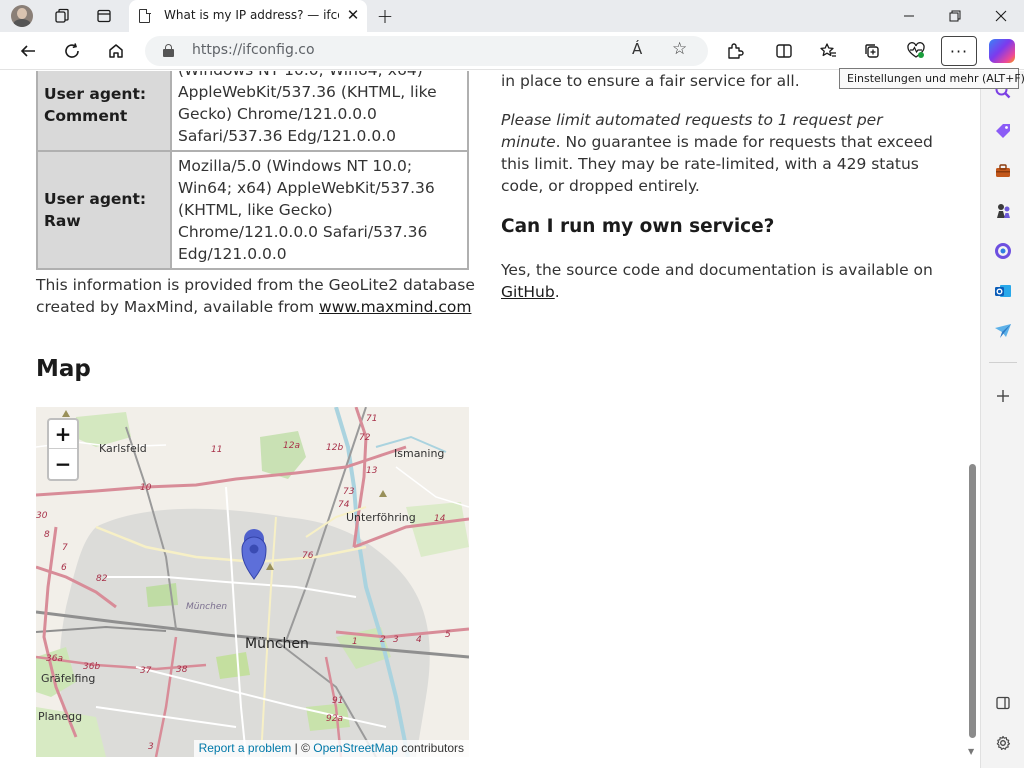  Describe the element at coordinates (1001, 16) in the screenshot. I see `close-window-button` at that location.